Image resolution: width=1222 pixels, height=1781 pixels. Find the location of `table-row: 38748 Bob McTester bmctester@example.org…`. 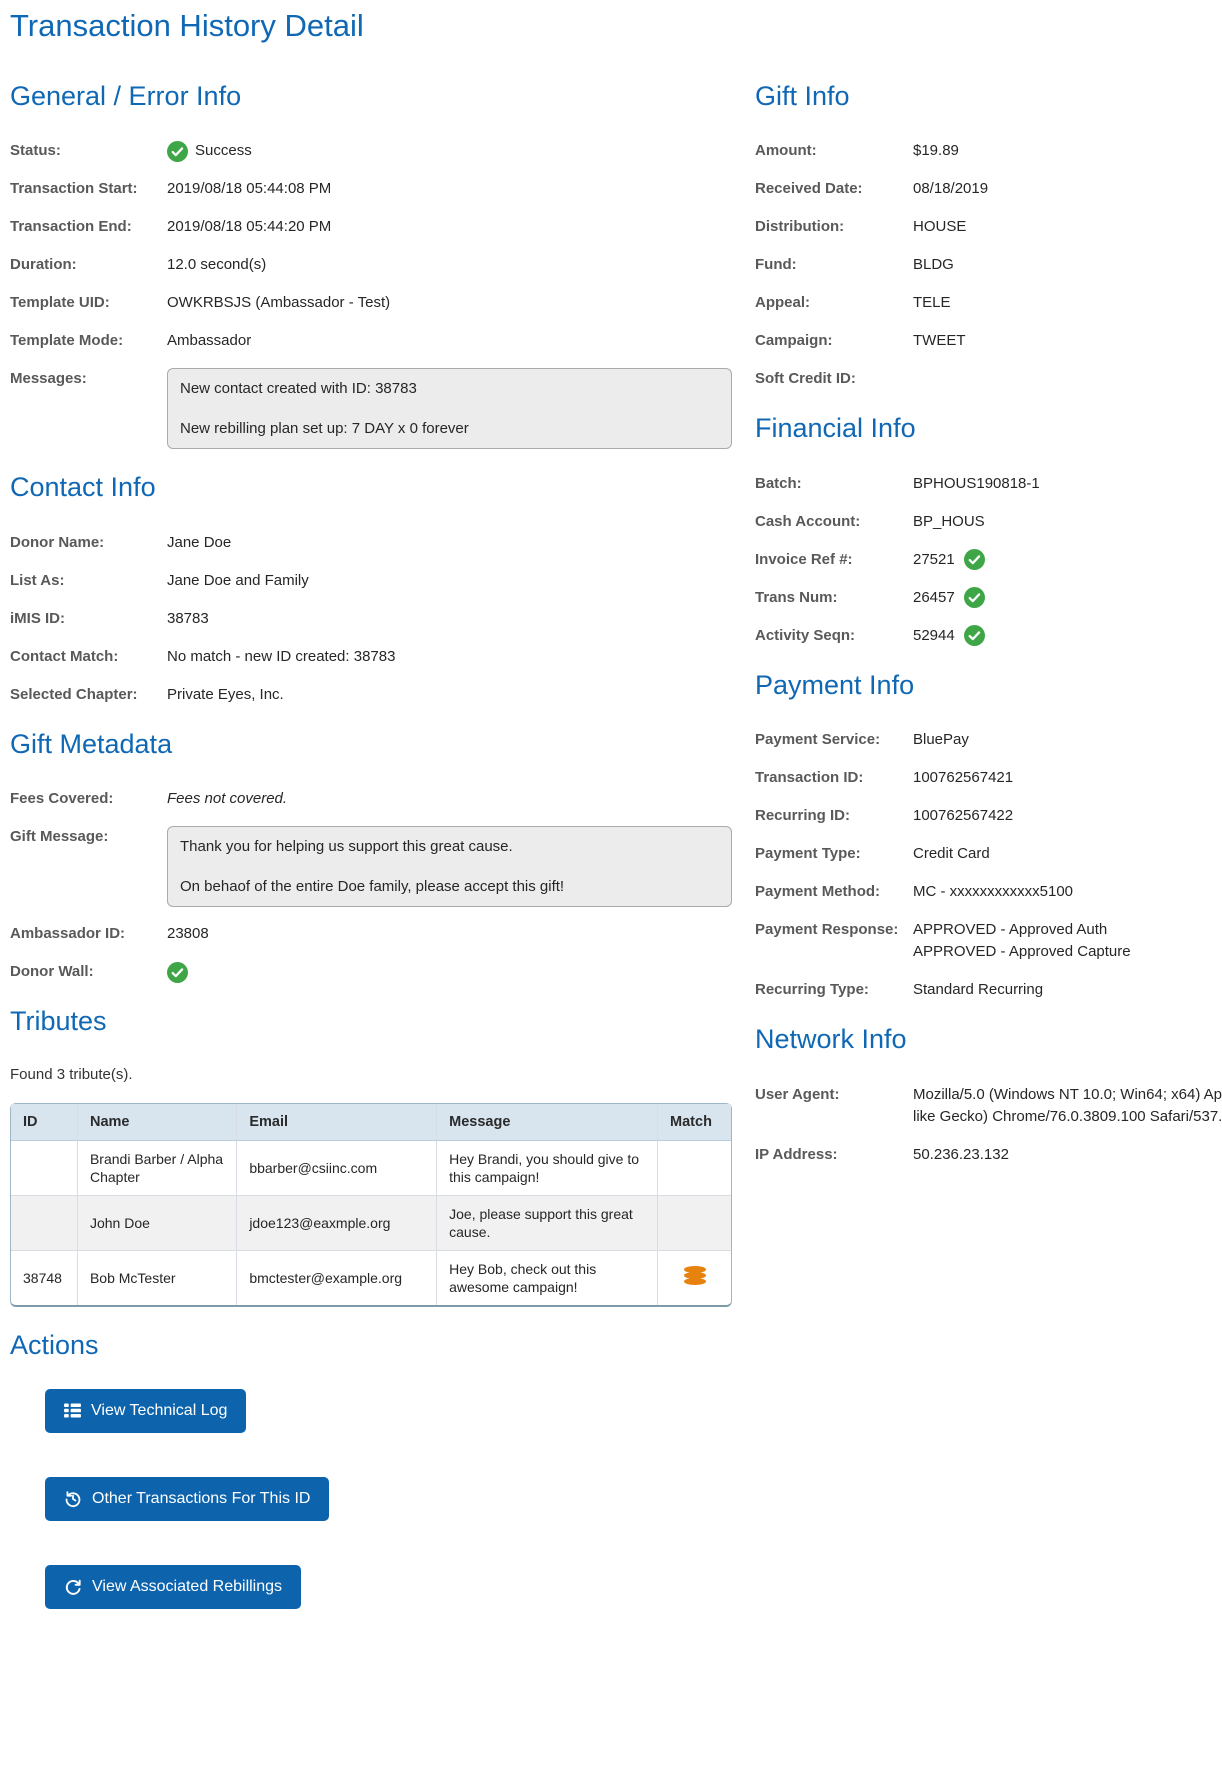

table-row: 38748 Bob McTester bmctester@example.org… is located at coordinates (371, 1277).